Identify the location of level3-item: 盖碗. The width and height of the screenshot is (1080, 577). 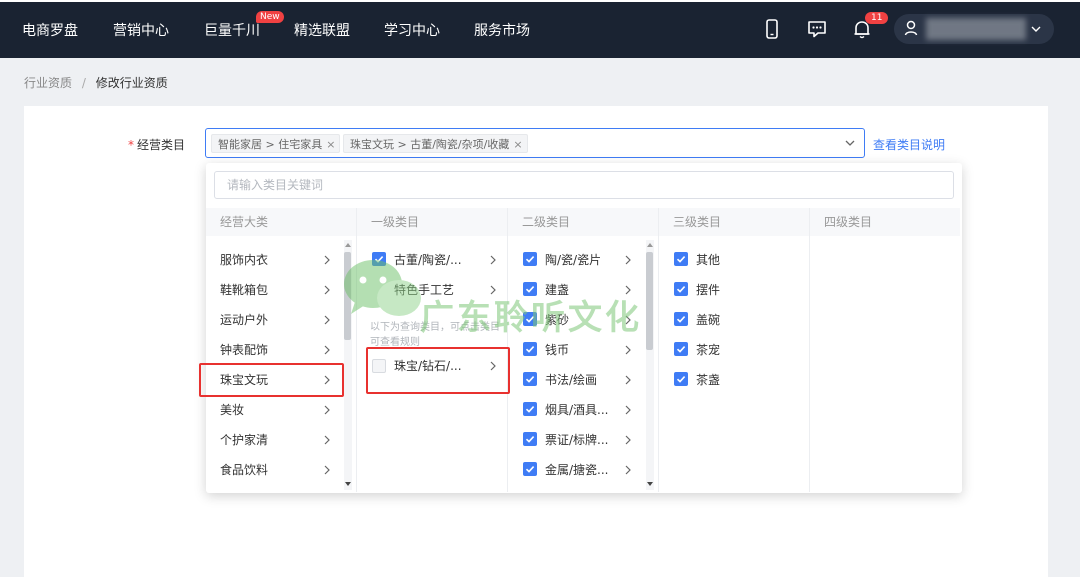
(708, 320).